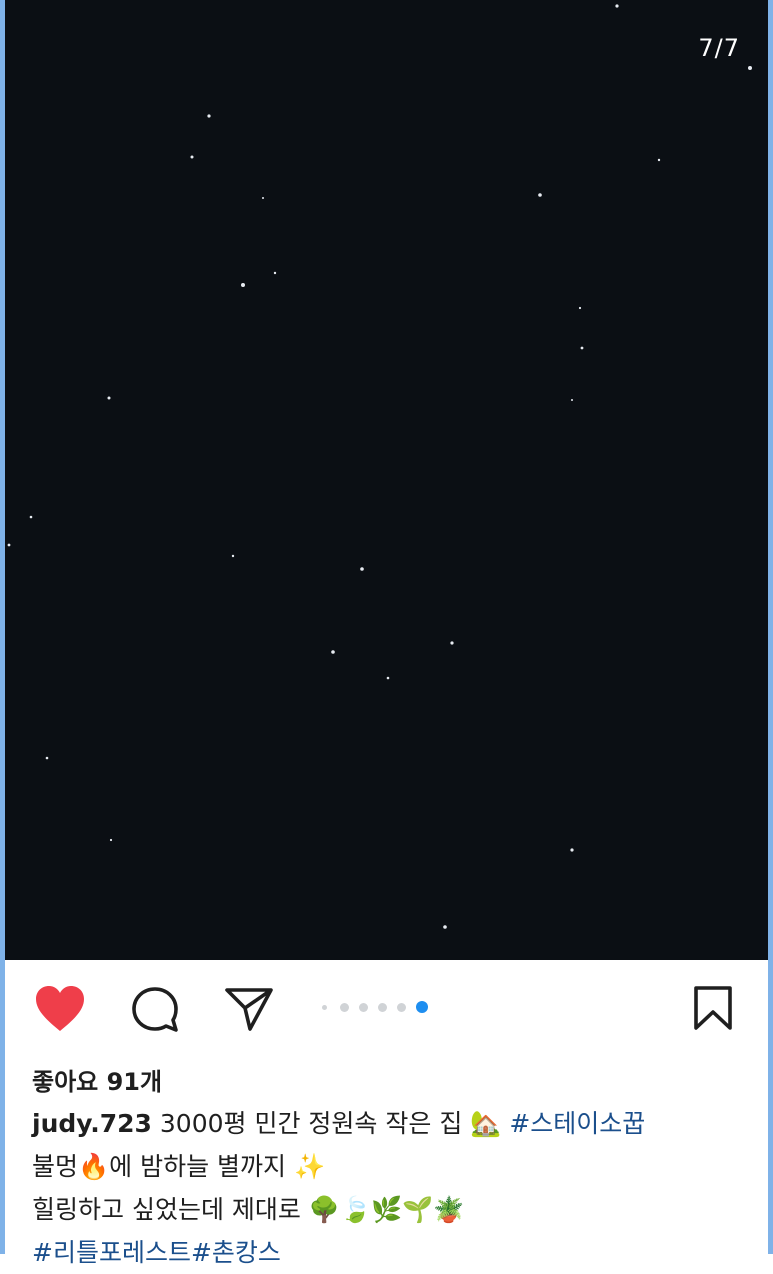 The image size is (773, 1274). Describe the element at coordinates (422, 1007) in the screenshot. I see `carousel-dot-active` at that location.